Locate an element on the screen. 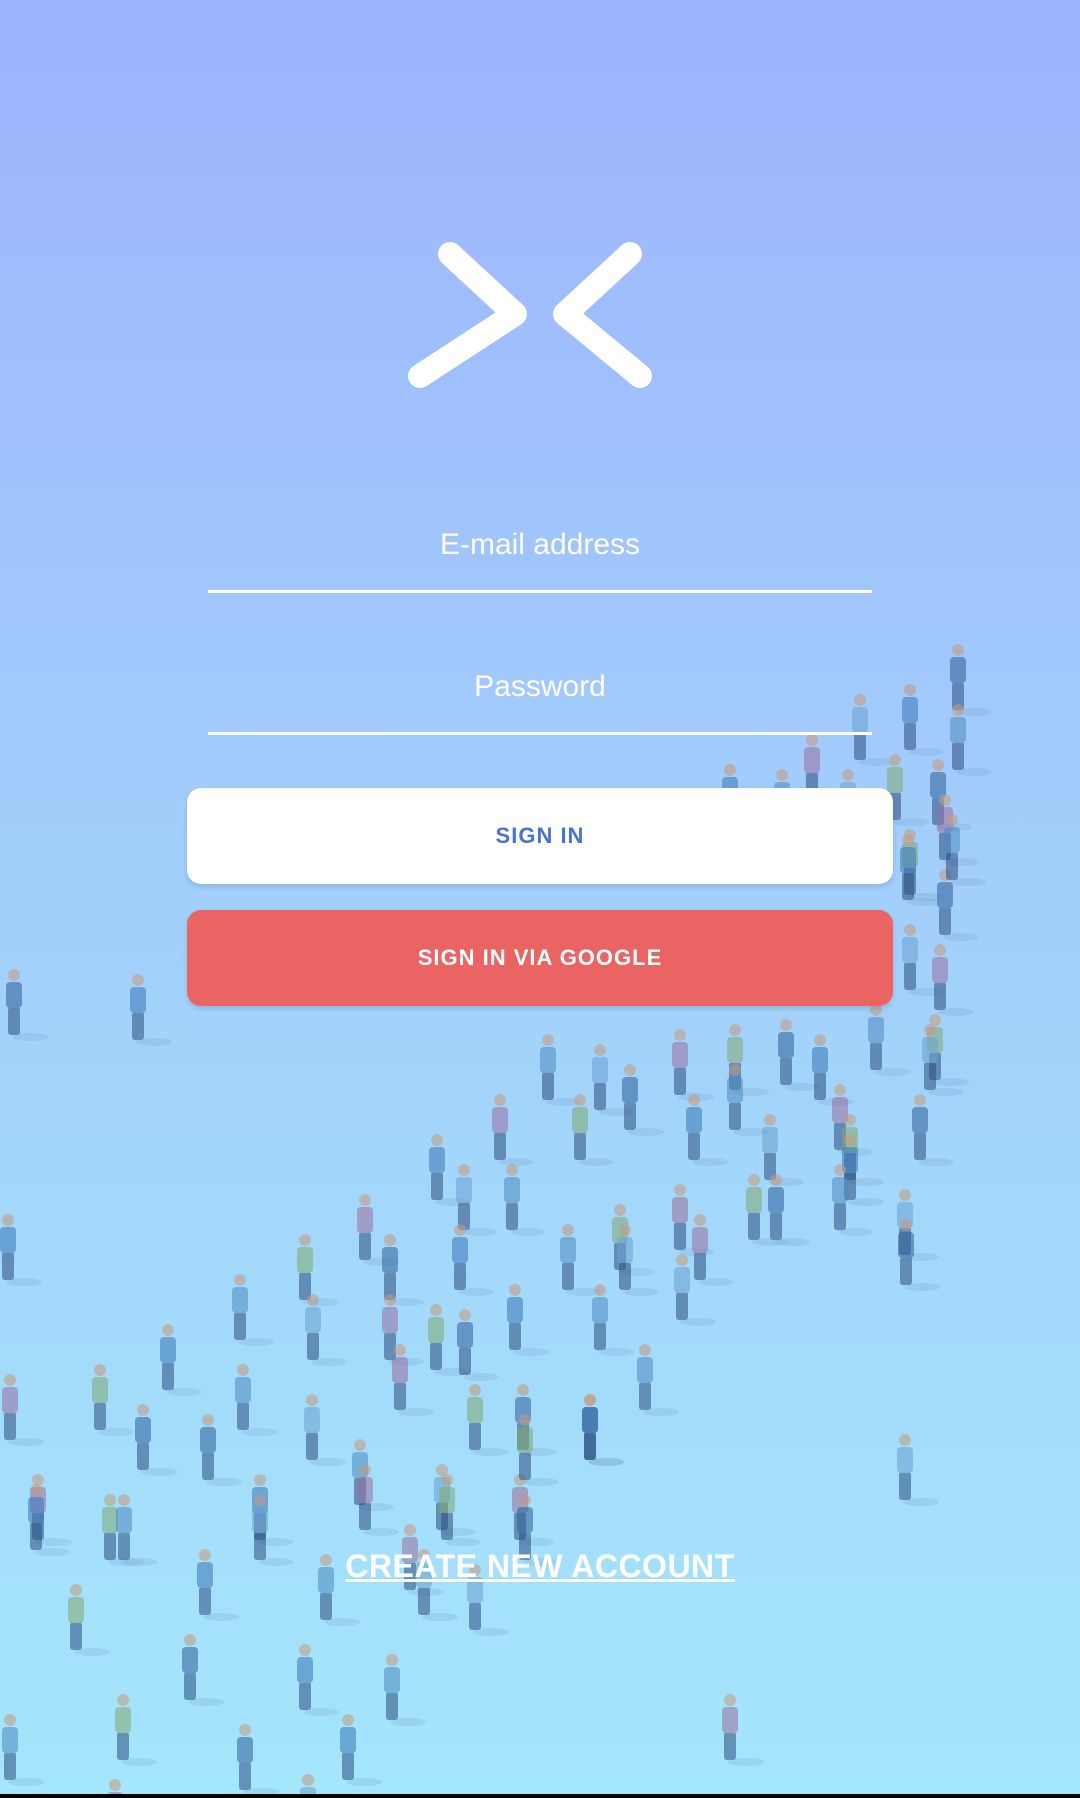 This screenshot has width=1080, height=1798. email-field is located at coordinates (540, 553).